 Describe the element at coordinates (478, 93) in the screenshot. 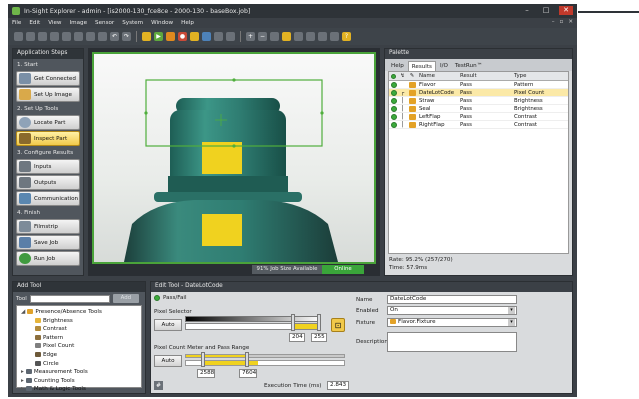

I see `table-row: ┌ DateLotCode Pass Pixel Count` at that location.